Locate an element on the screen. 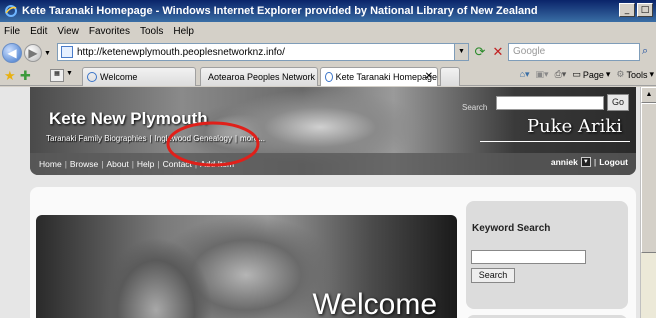 The width and height of the screenshot is (656, 318). forward-button: ▶ is located at coordinates (33, 53).